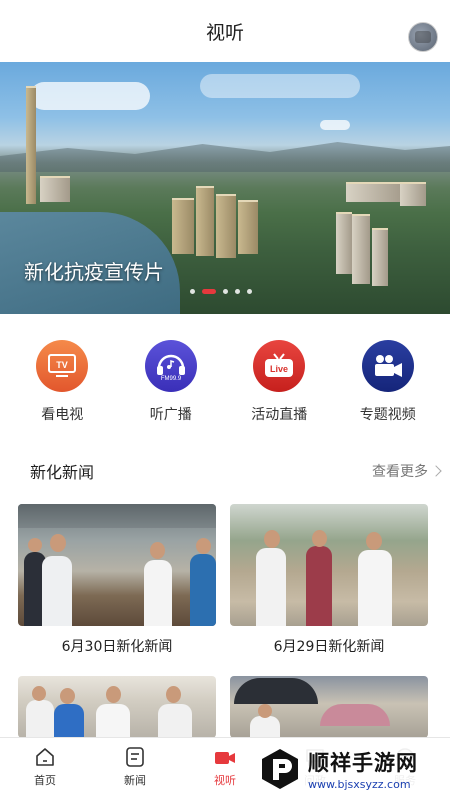 This screenshot has width=450, height=800. I want to click on quick-link-video: 专题视频, so click(388, 385).